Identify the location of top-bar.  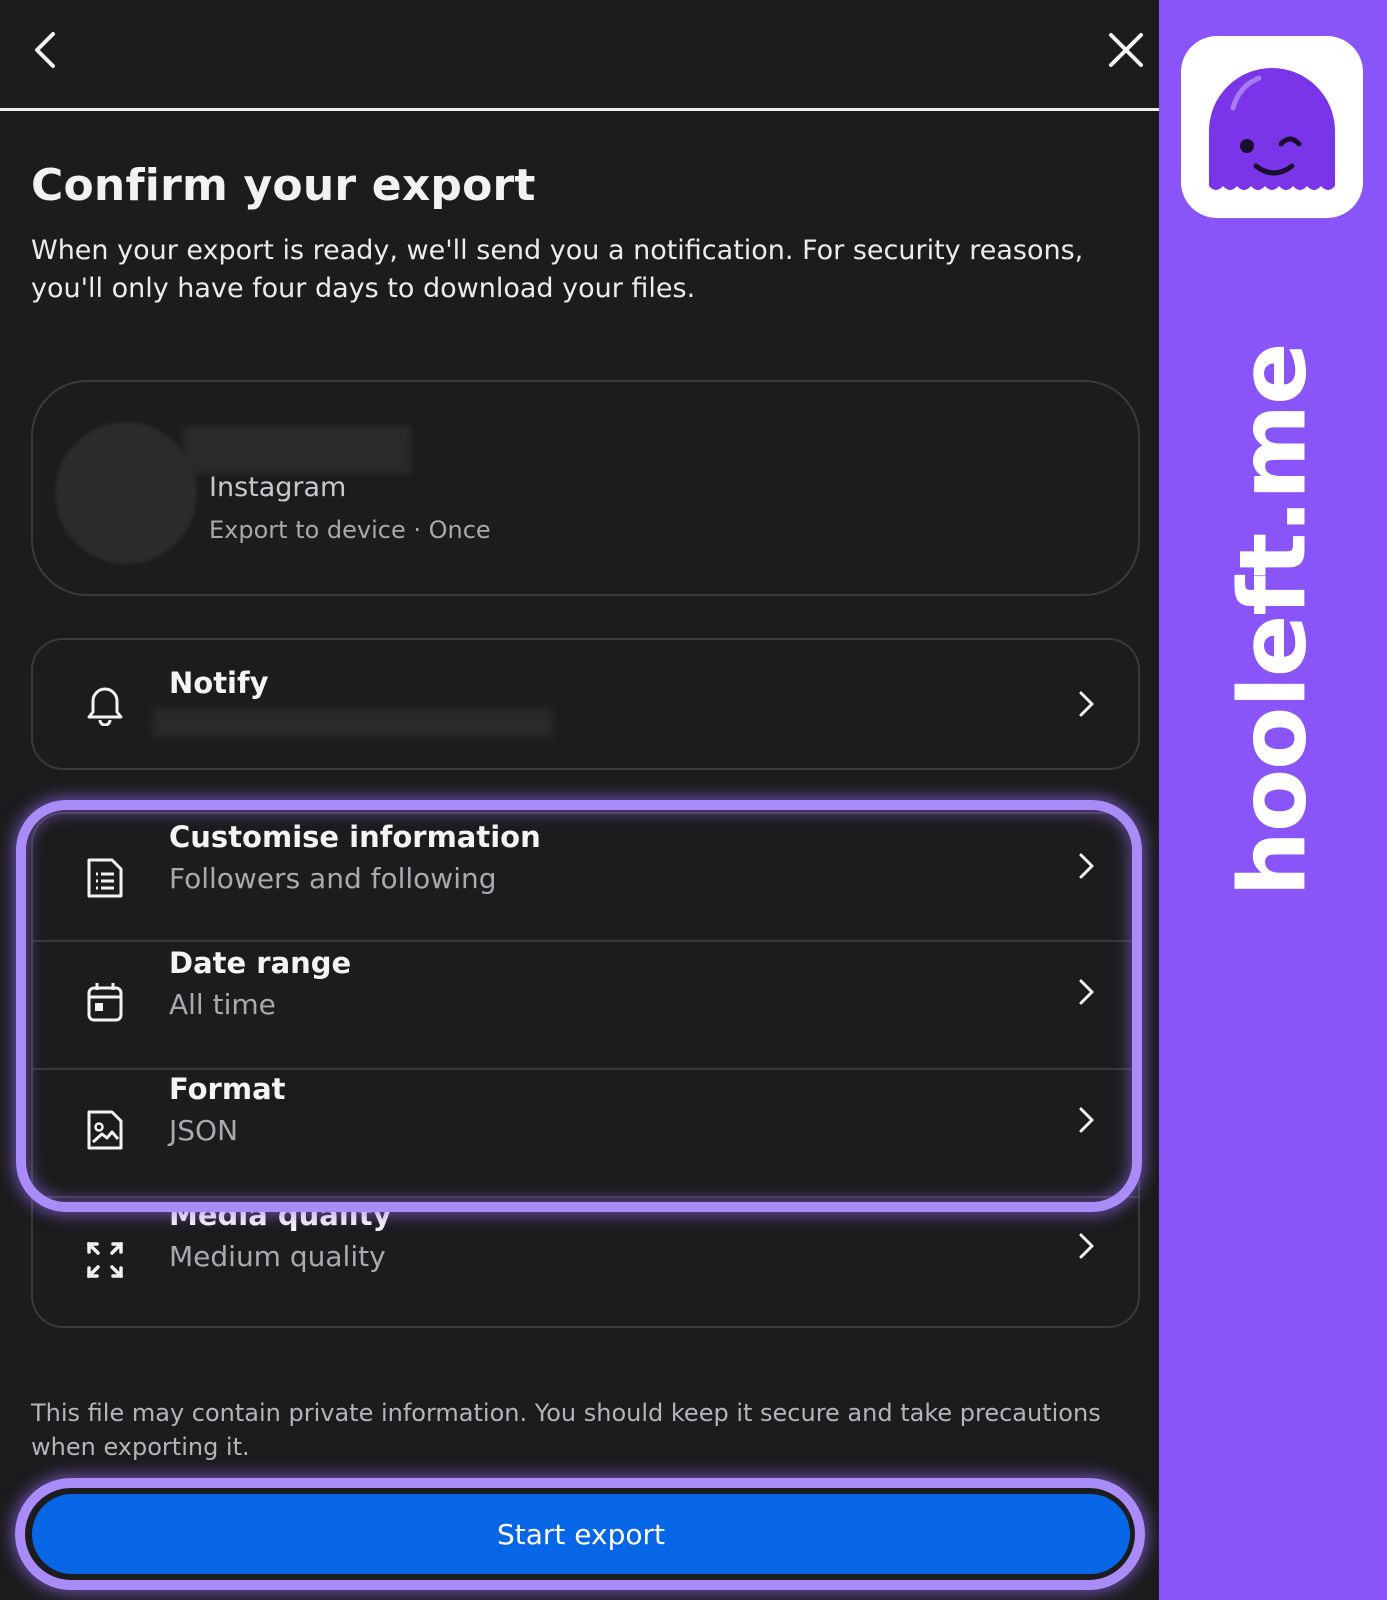
(579, 55).